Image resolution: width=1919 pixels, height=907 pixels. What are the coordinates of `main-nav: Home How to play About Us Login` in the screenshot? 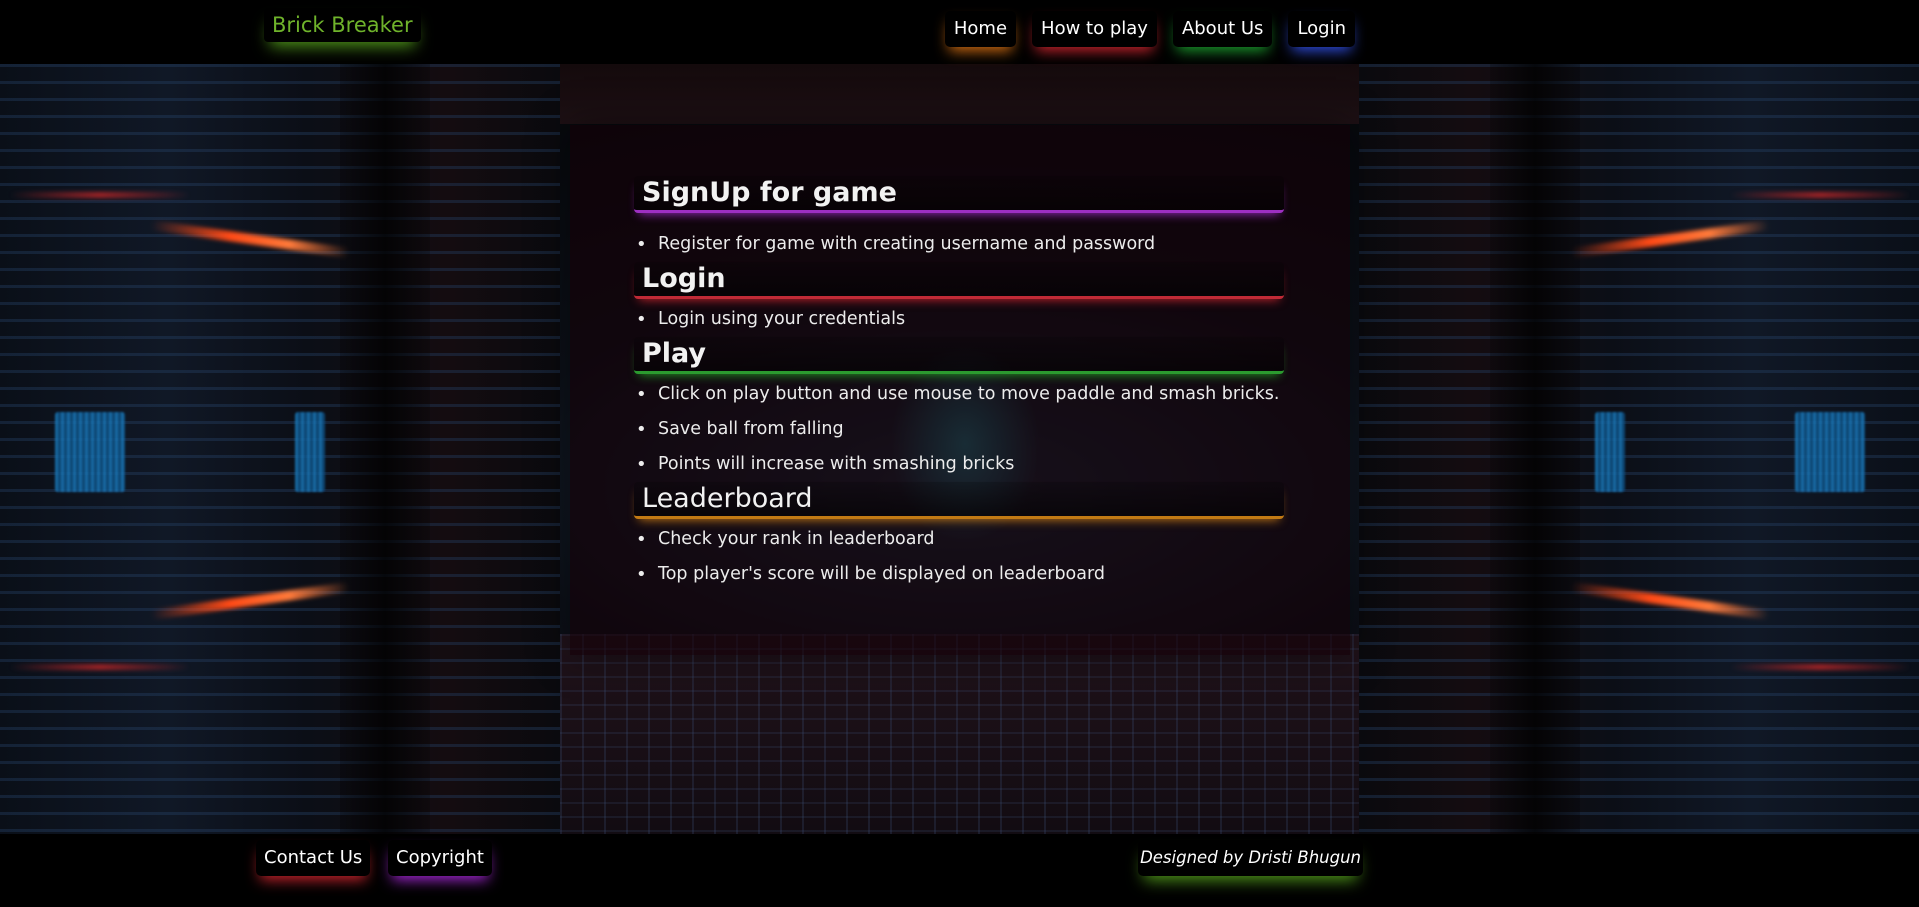 It's located at (1150, 29).